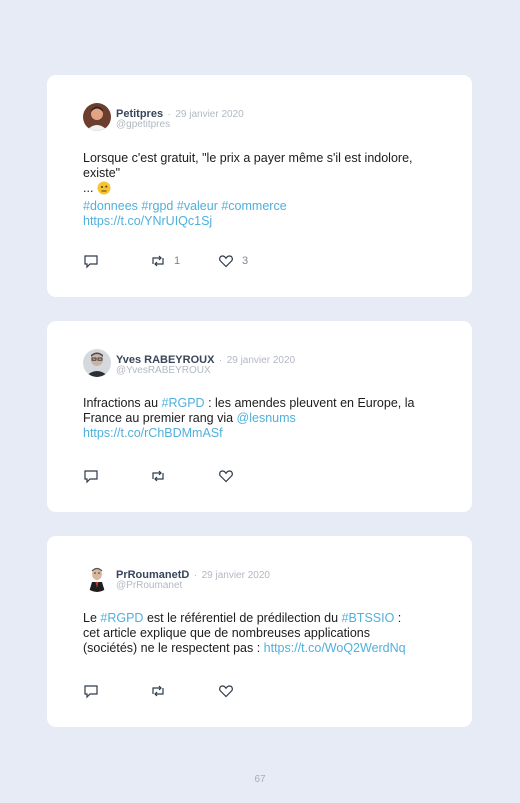 The width and height of the screenshot is (520, 803). Describe the element at coordinates (110, 206) in the screenshot. I see `hashtag-link: #donnees` at that location.